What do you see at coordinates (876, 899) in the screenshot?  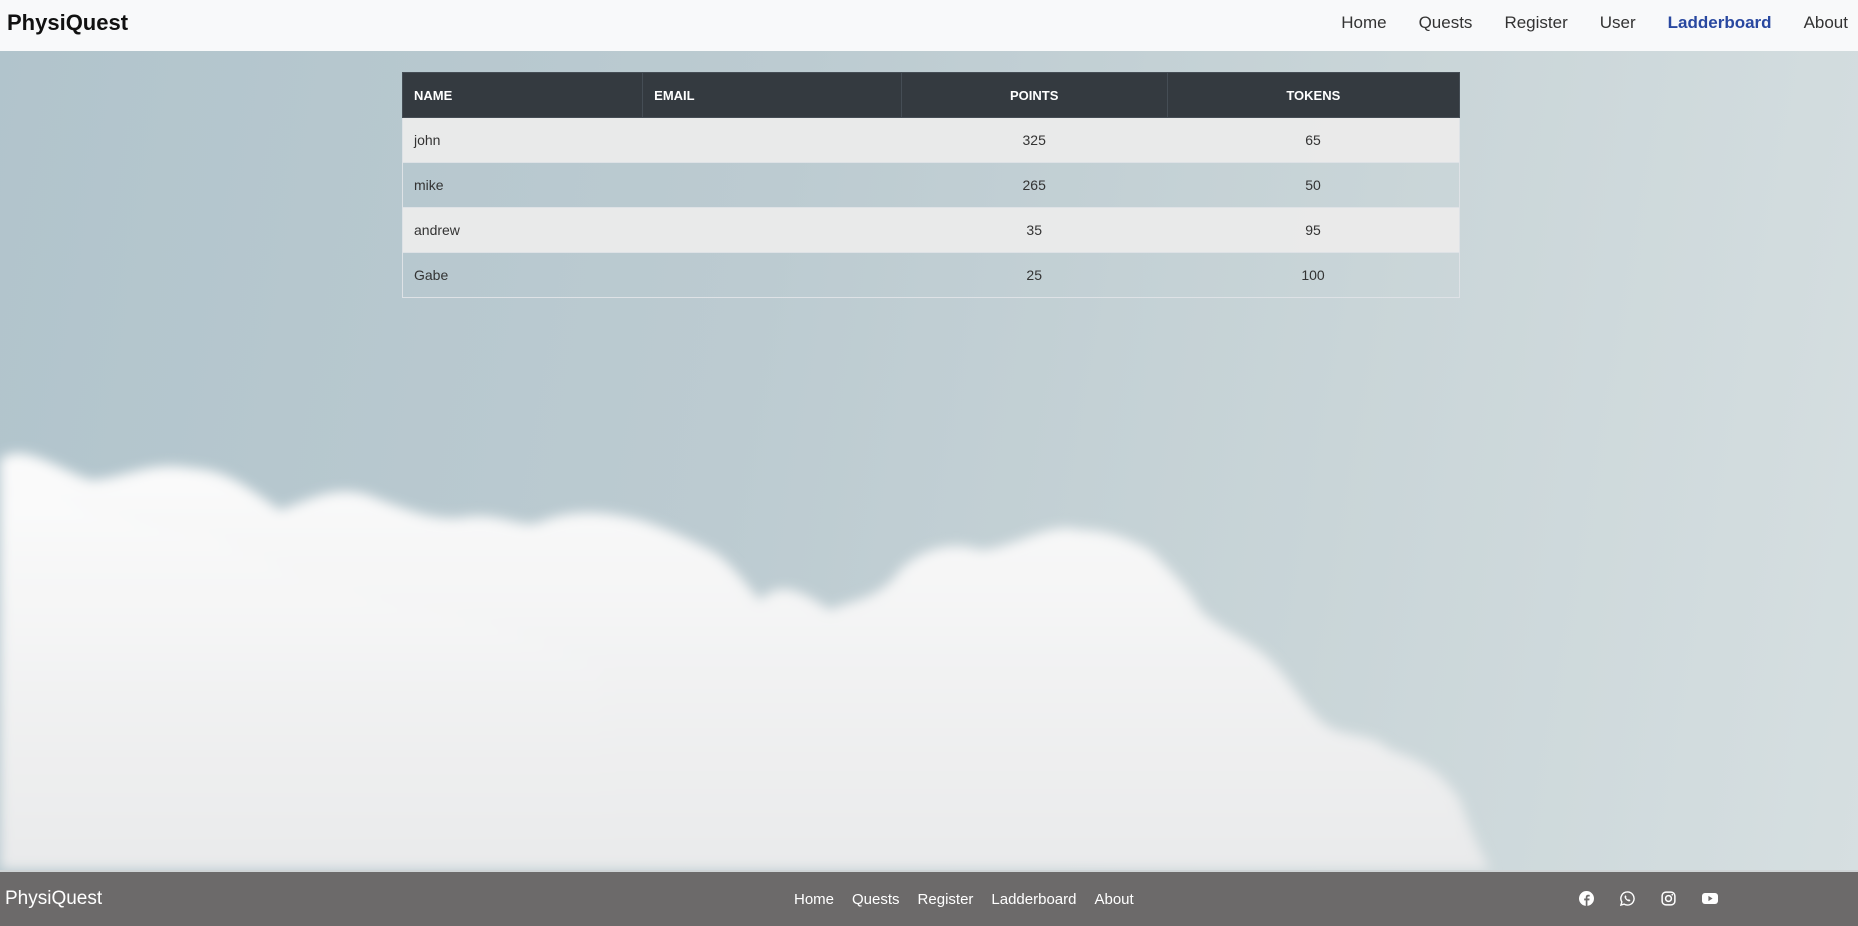 I see `footer-link-quests: Quests` at bounding box center [876, 899].